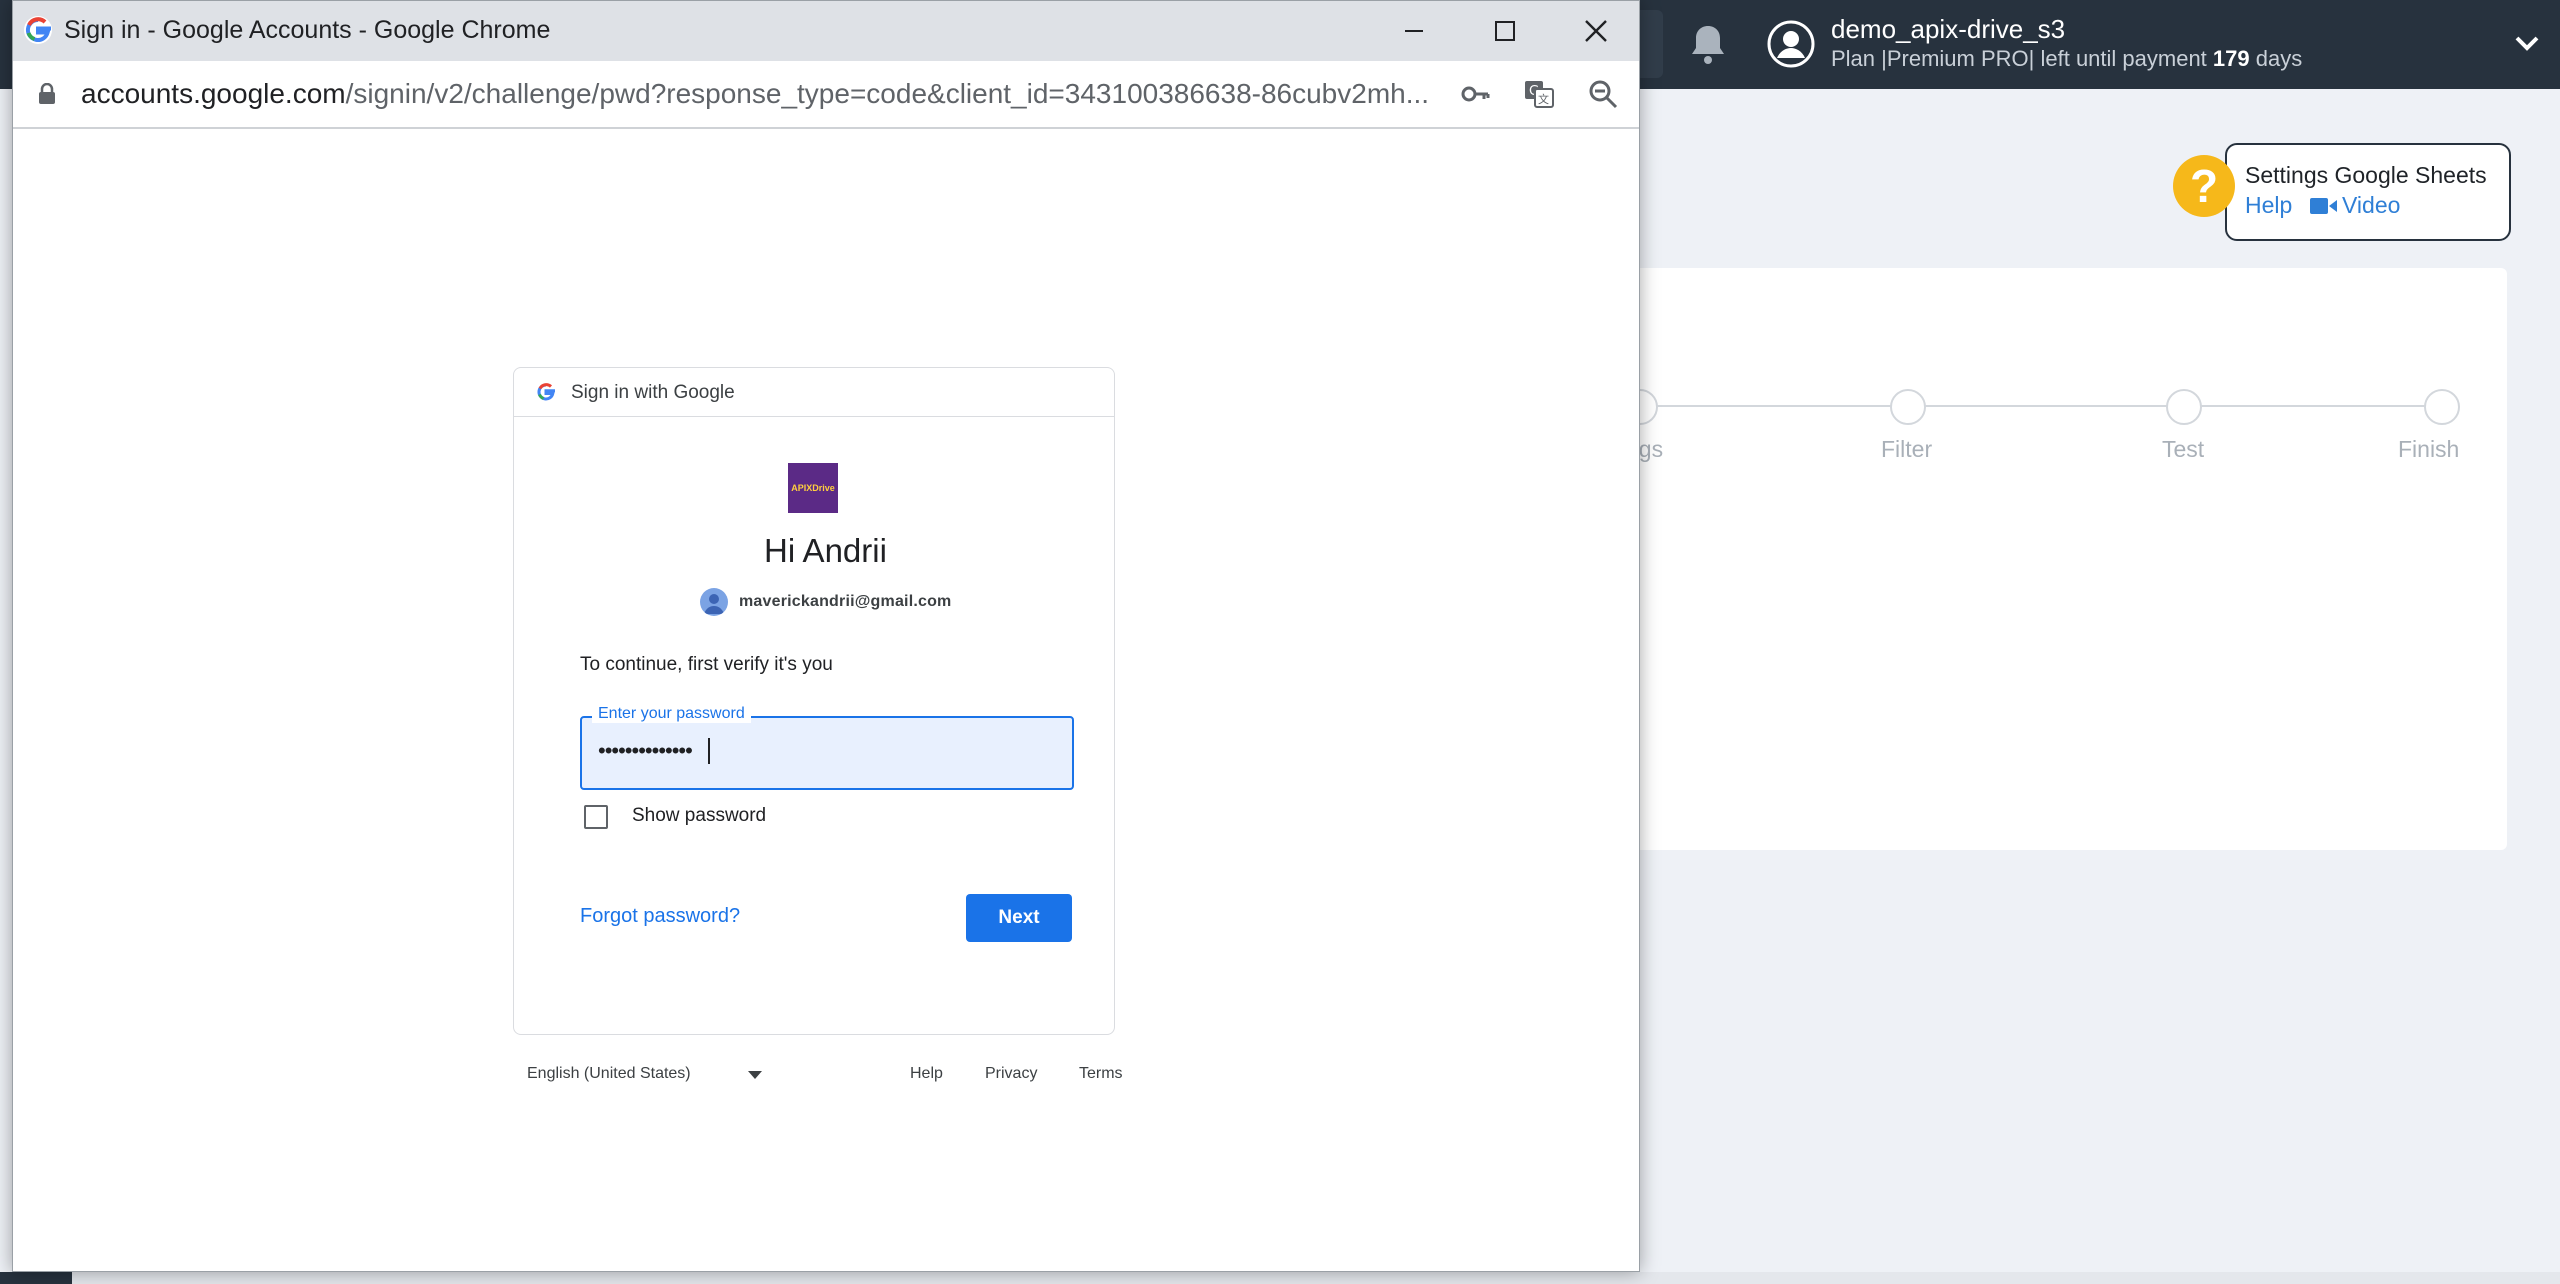 The height and width of the screenshot is (1284, 2560). I want to click on plan-days: 179, so click(2231, 58).